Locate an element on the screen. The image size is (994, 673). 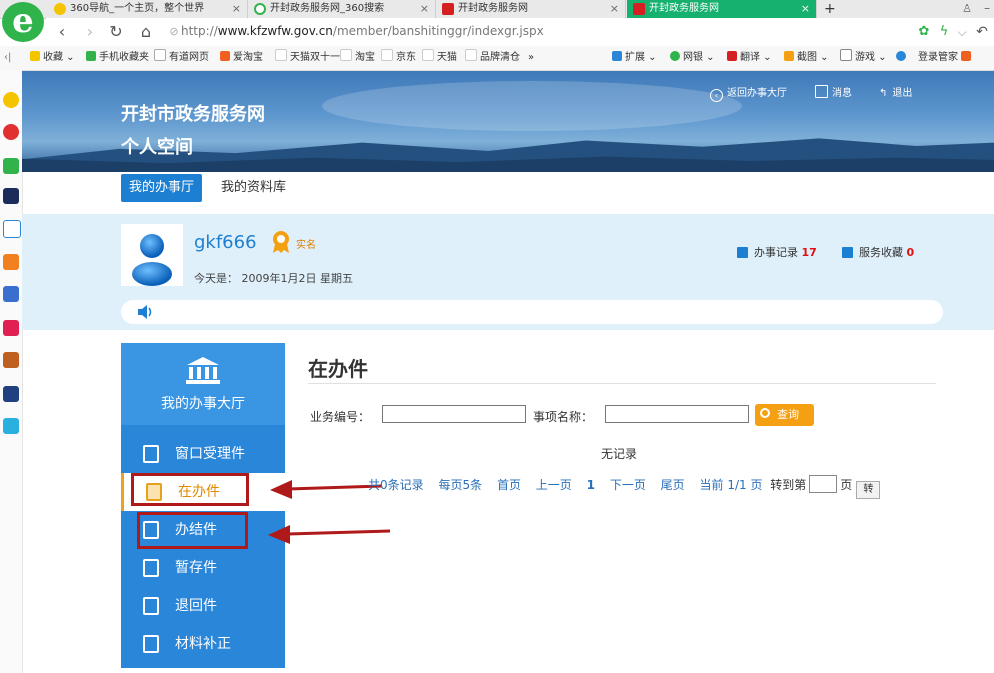
field-label-item: 事项名称： is located at coordinates (563, 417).